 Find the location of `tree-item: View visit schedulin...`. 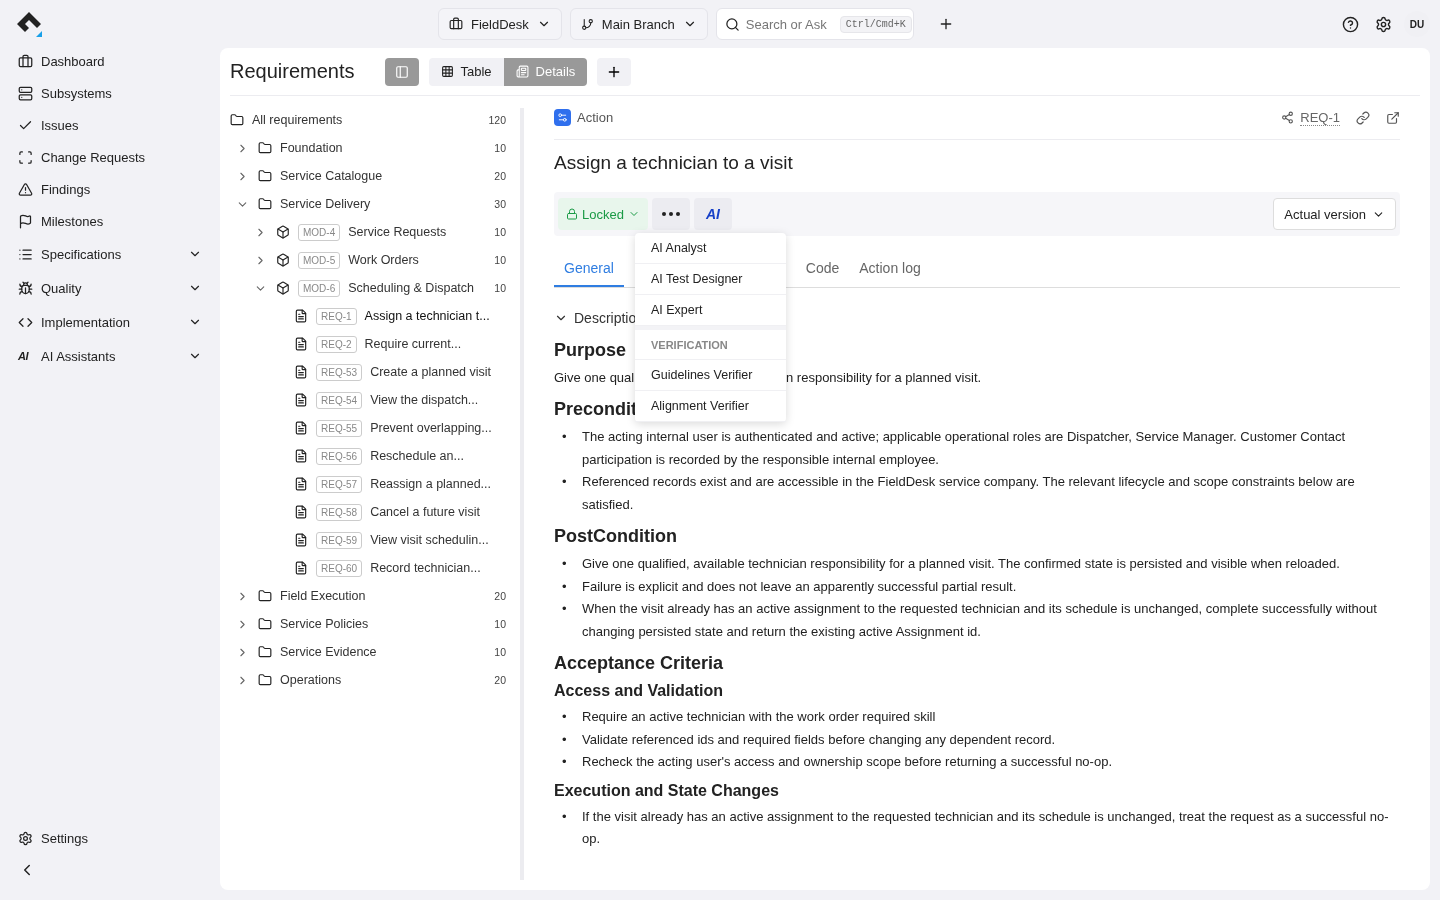

tree-item: View visit schedulin... is located at coordinates (438, 540).